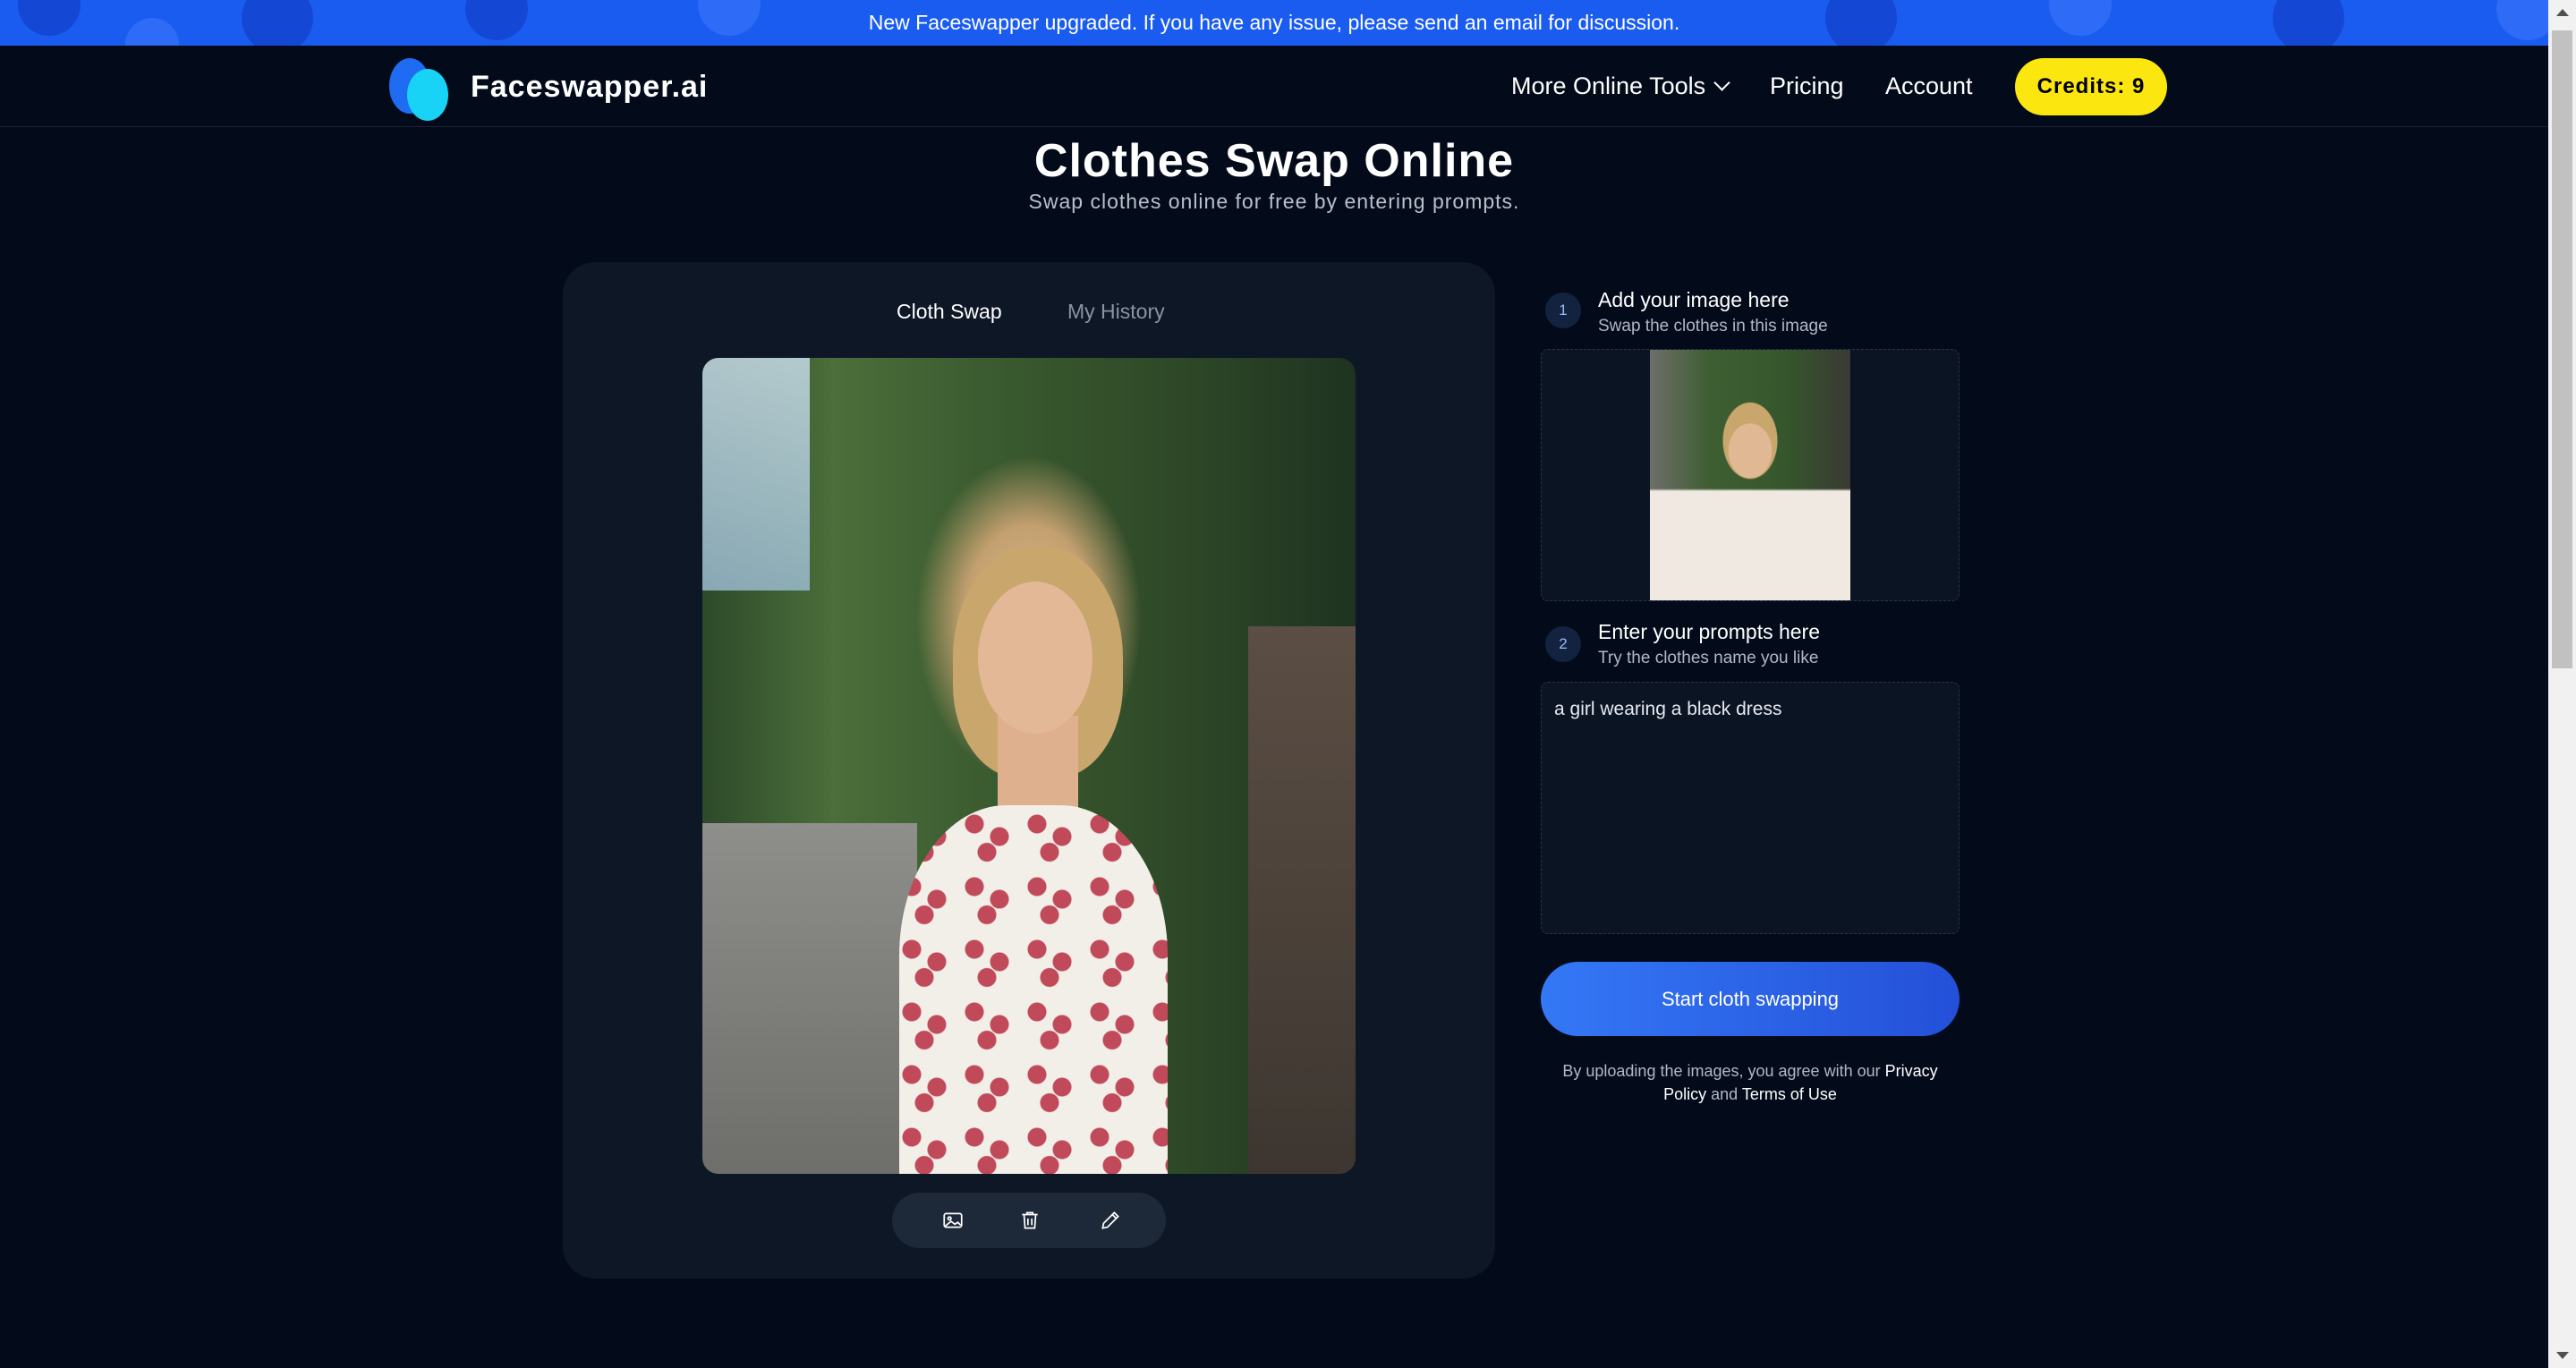  Describe the element at coordinates (949, 312) in the screenshot. I see `tab-cloth-swap: Cloth Swap` at that location.